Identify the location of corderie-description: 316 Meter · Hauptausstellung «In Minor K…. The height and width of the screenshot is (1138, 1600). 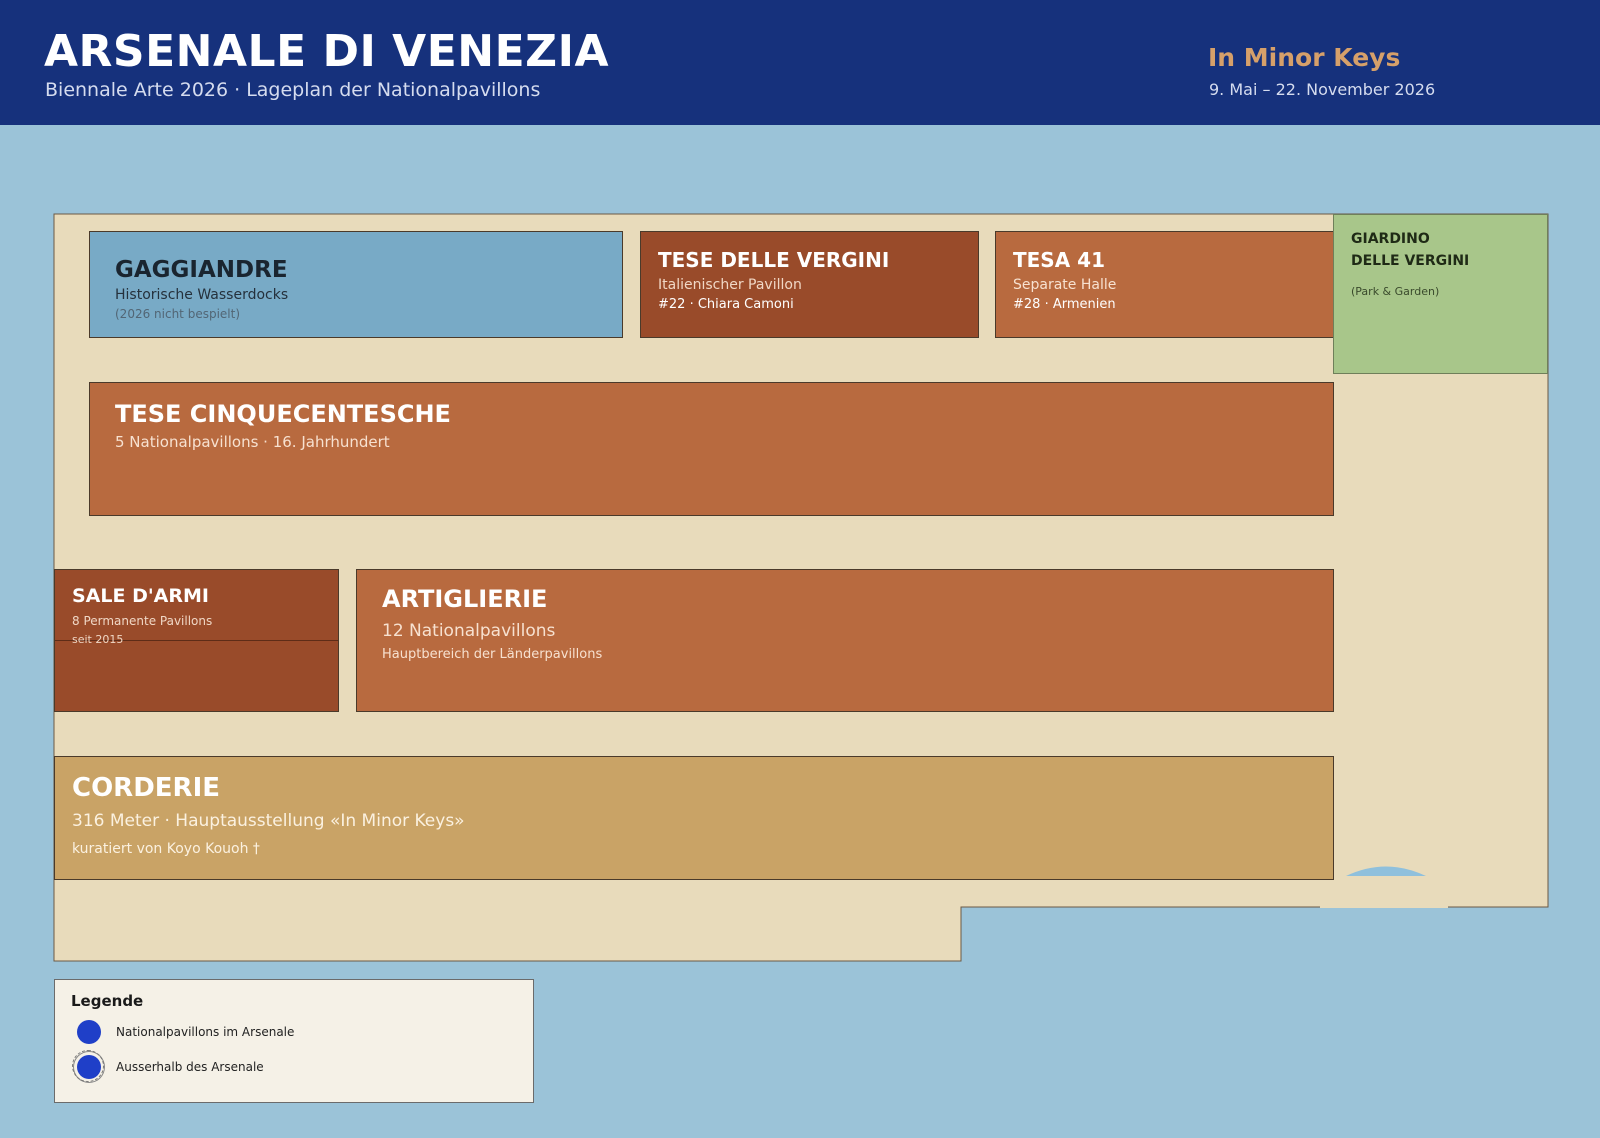
(268, 821).